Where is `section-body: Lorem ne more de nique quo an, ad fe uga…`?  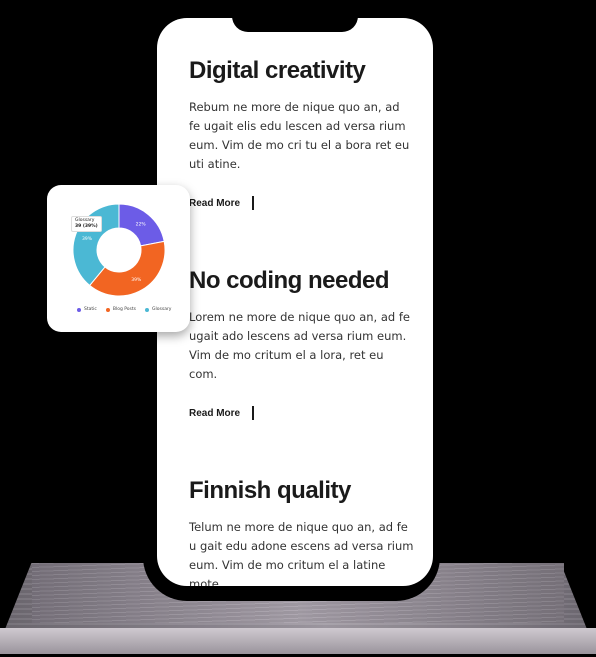 section-body: Lorem ne more de nique quo an, ad fe uga… is located at coordinates (299, 345).